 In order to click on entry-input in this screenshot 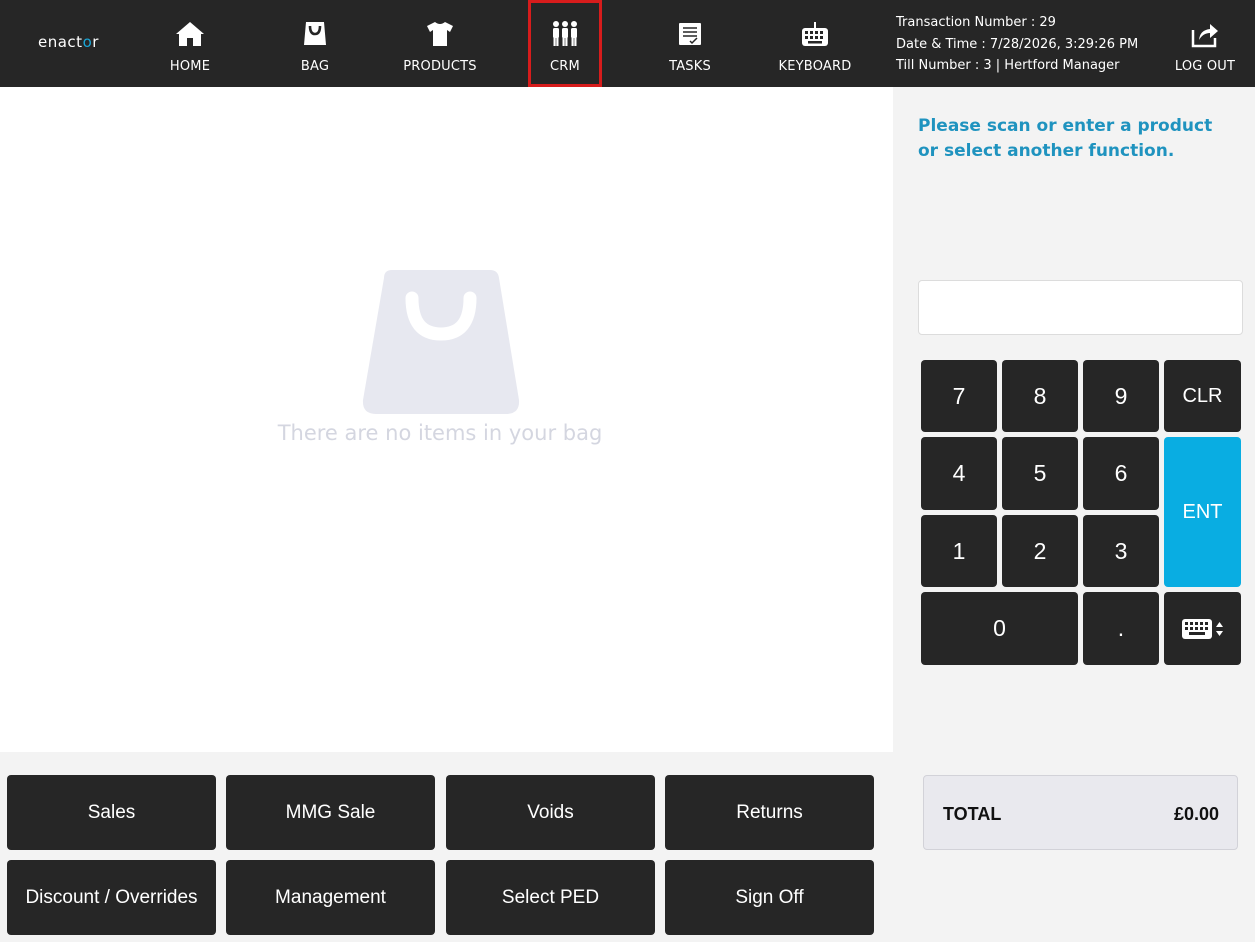, I will do `click(1080, 307)`.